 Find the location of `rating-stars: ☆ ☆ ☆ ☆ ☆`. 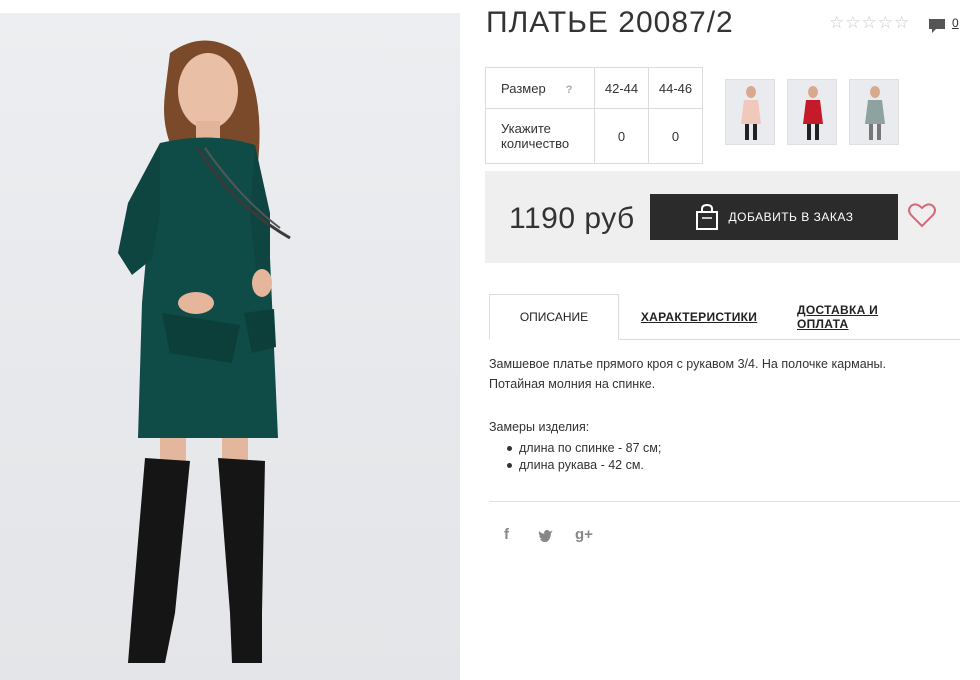

rating-stars: ☆ ☆ ☆ ☆ ☆ is located at coordinates (869, 23).